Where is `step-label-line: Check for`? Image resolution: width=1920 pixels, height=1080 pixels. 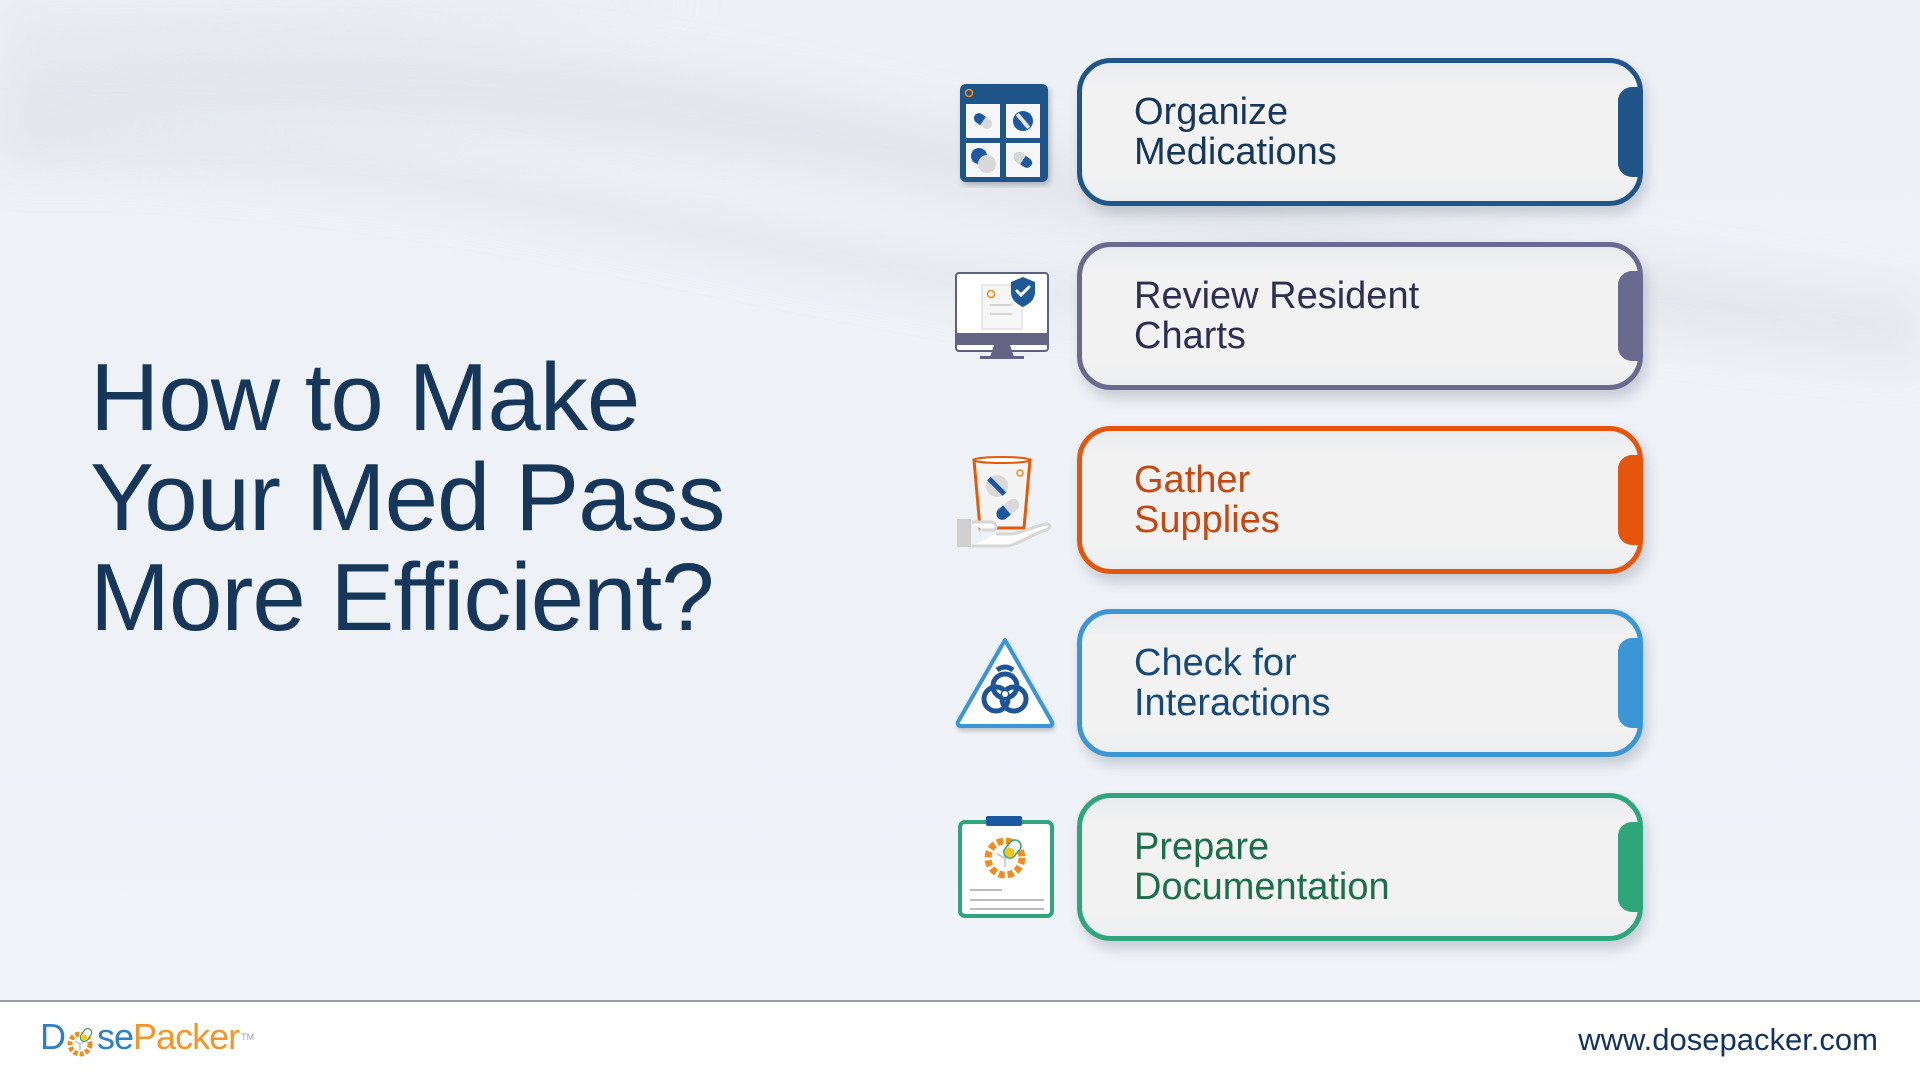
step-label-line: Check for is located at coordinates (1215, 663).